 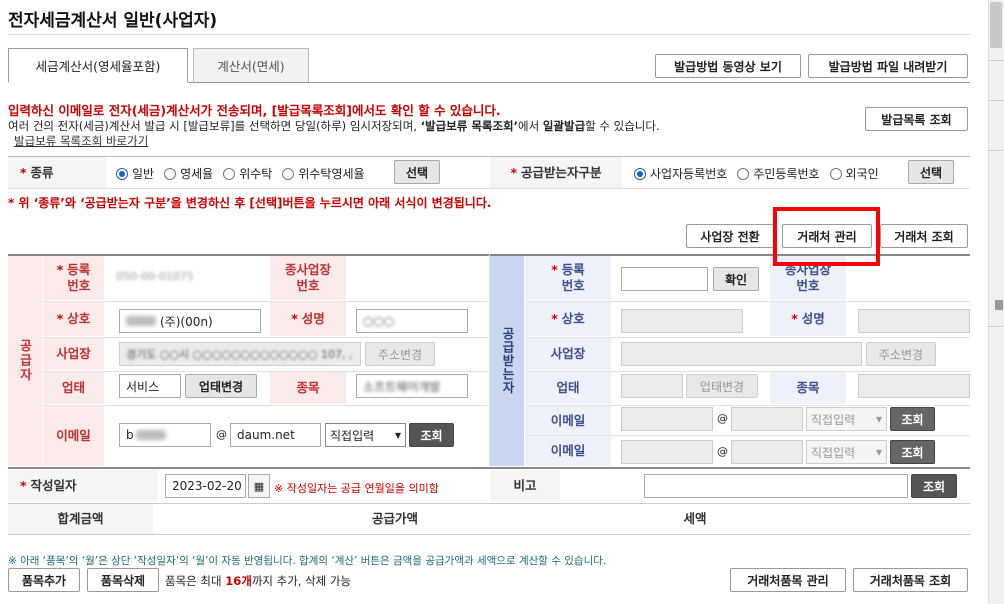 What do you see at coordinates (664, 279) in the screenshot?
I see `buyer-reg-input` at bounding box center [664, 279].